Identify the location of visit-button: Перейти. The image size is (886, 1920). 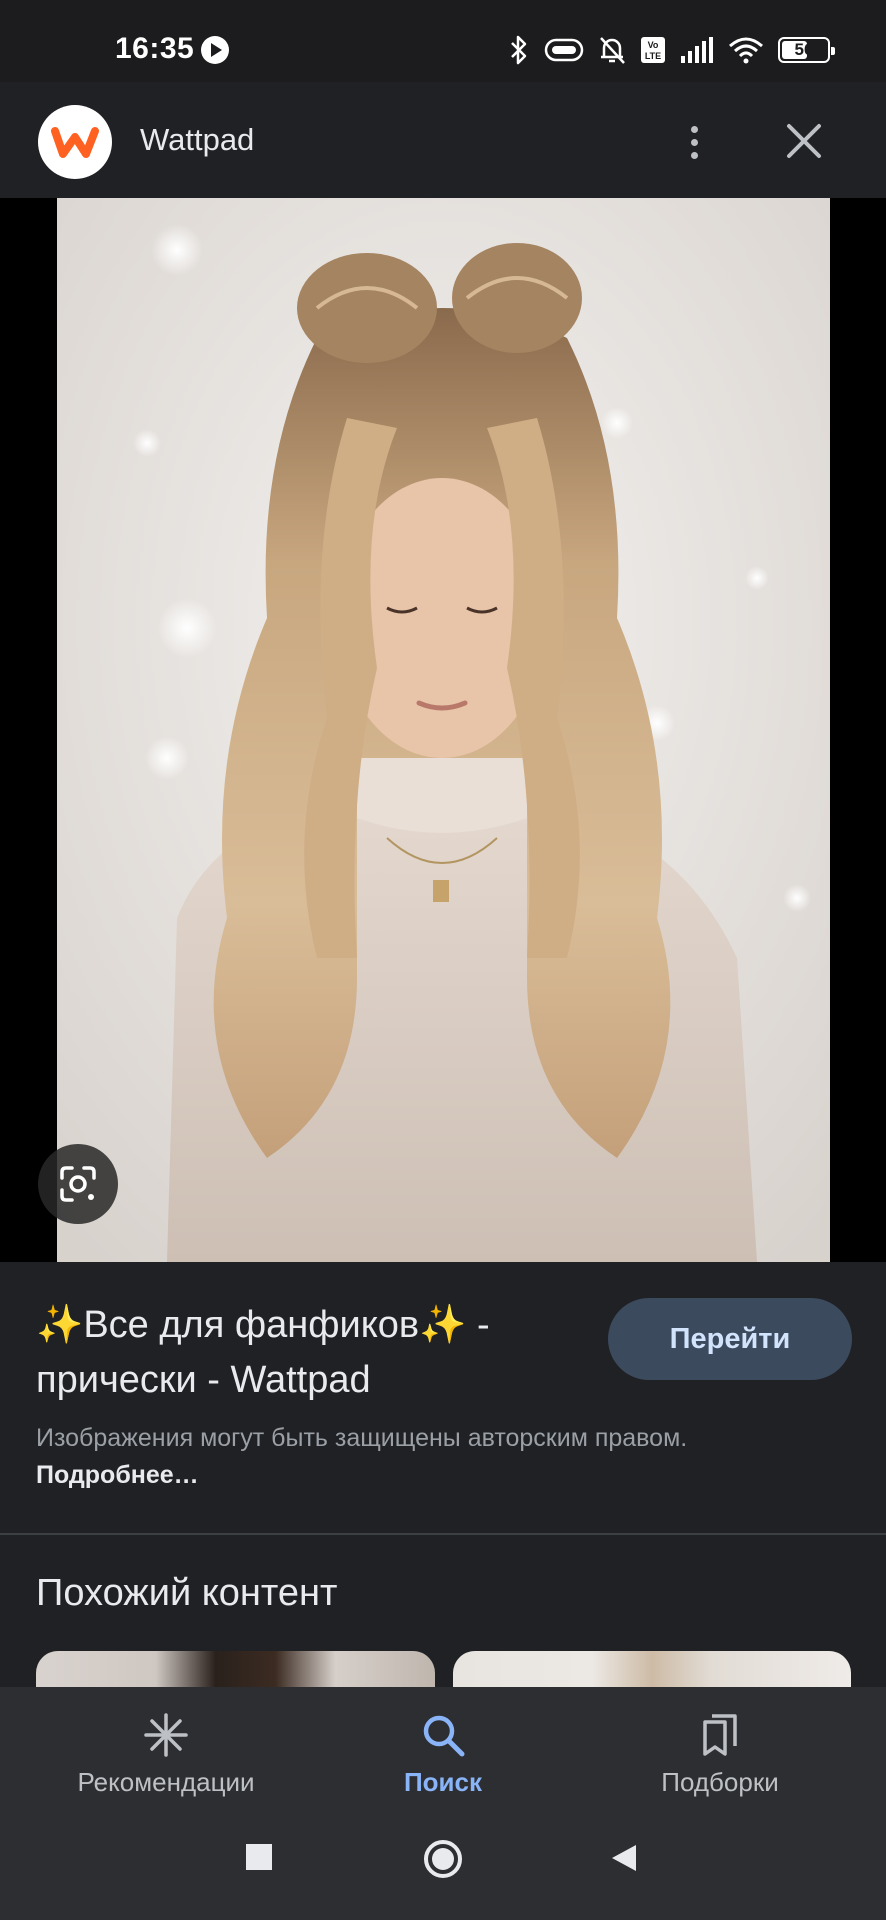
(730, 1339).